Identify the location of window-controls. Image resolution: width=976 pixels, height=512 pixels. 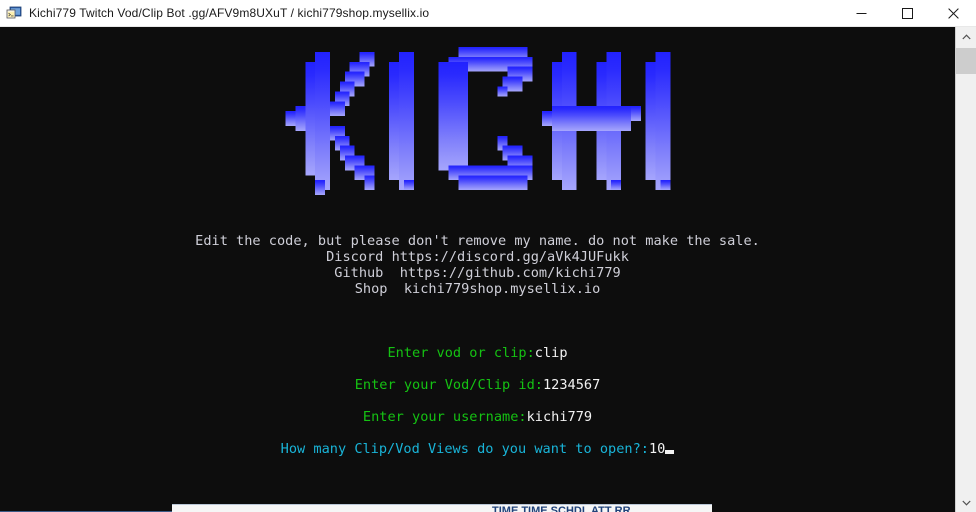
(907, 13).